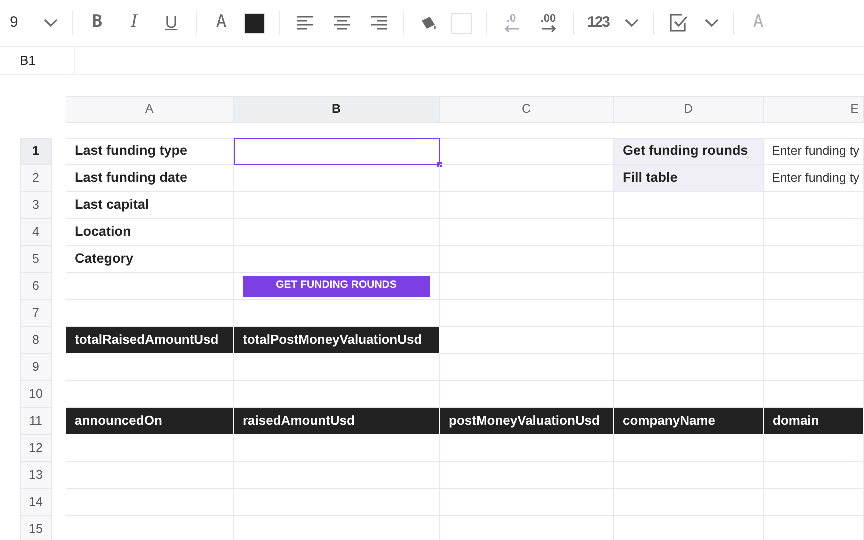 The image size is (864, 540). What do you see at coordinates (36, 286) in the screenshot?
I see `row-header: 6` at bounding box center [36, 286].